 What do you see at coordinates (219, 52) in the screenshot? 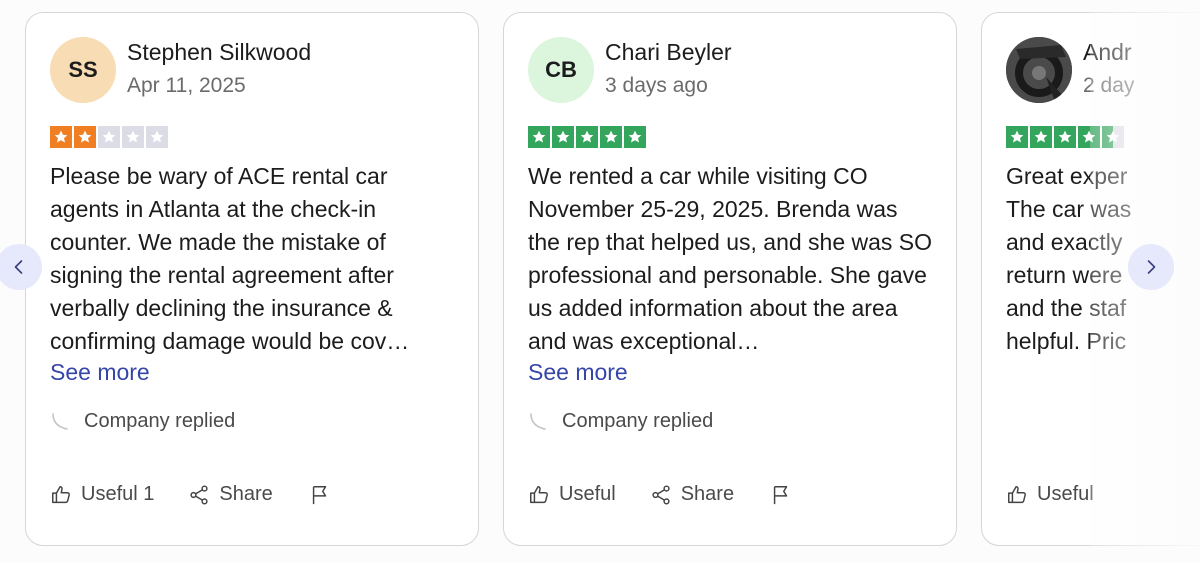
I see `reviewer-name: Stephen Silkwood` at bounding box center [219, 52].